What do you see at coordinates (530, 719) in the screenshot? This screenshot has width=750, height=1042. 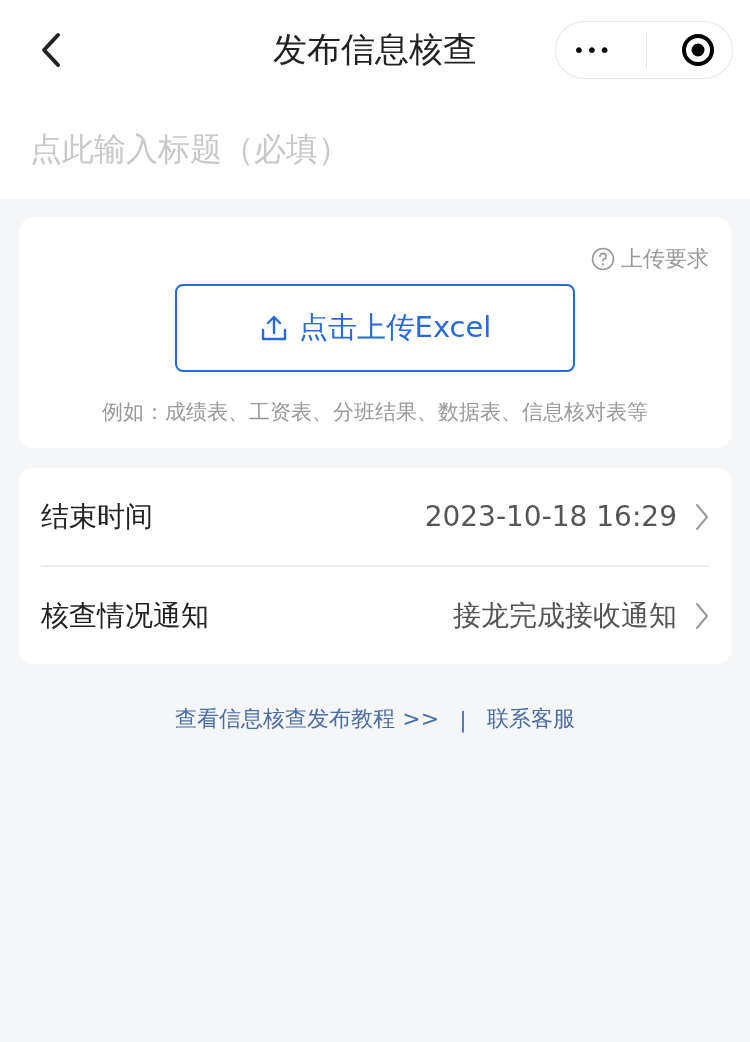 I see `footer-link: 联系客服` at bounding box center [530, 719].